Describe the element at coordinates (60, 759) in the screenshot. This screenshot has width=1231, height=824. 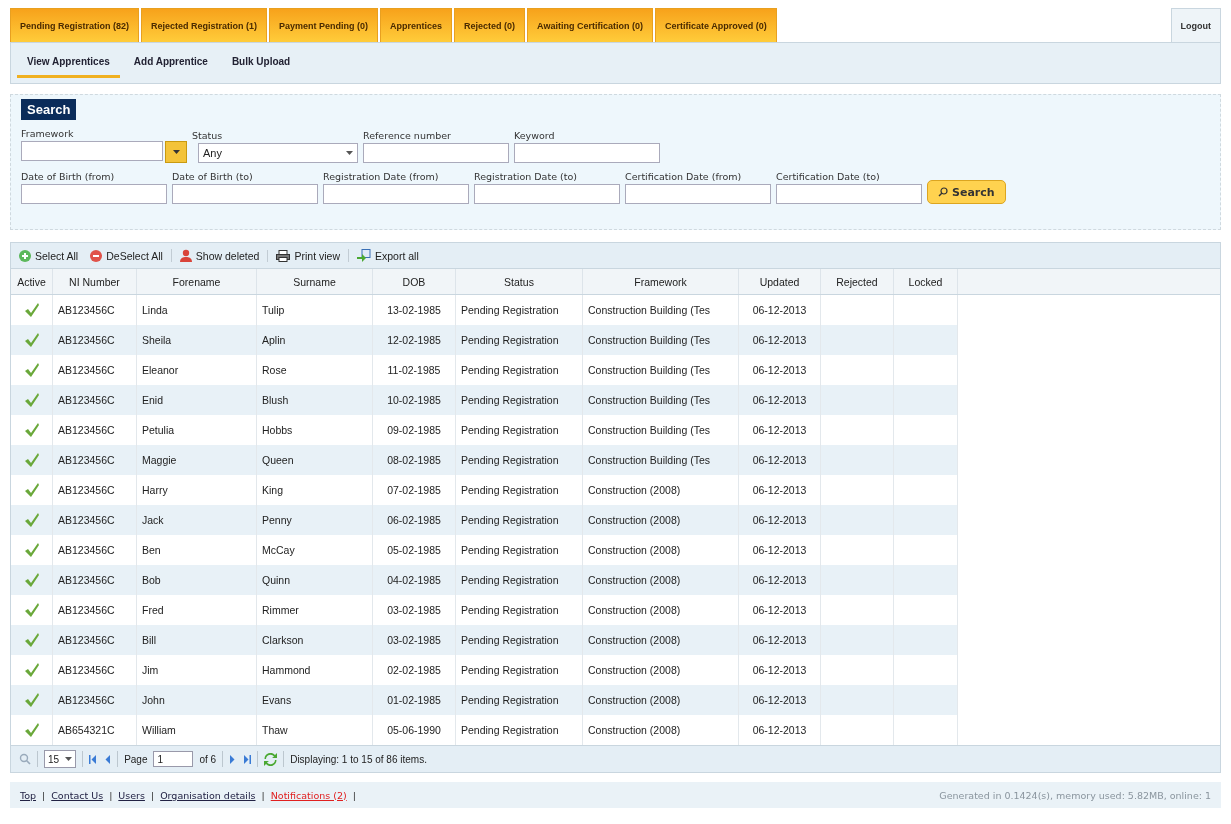
I see `page-size-select: 15` at that location.